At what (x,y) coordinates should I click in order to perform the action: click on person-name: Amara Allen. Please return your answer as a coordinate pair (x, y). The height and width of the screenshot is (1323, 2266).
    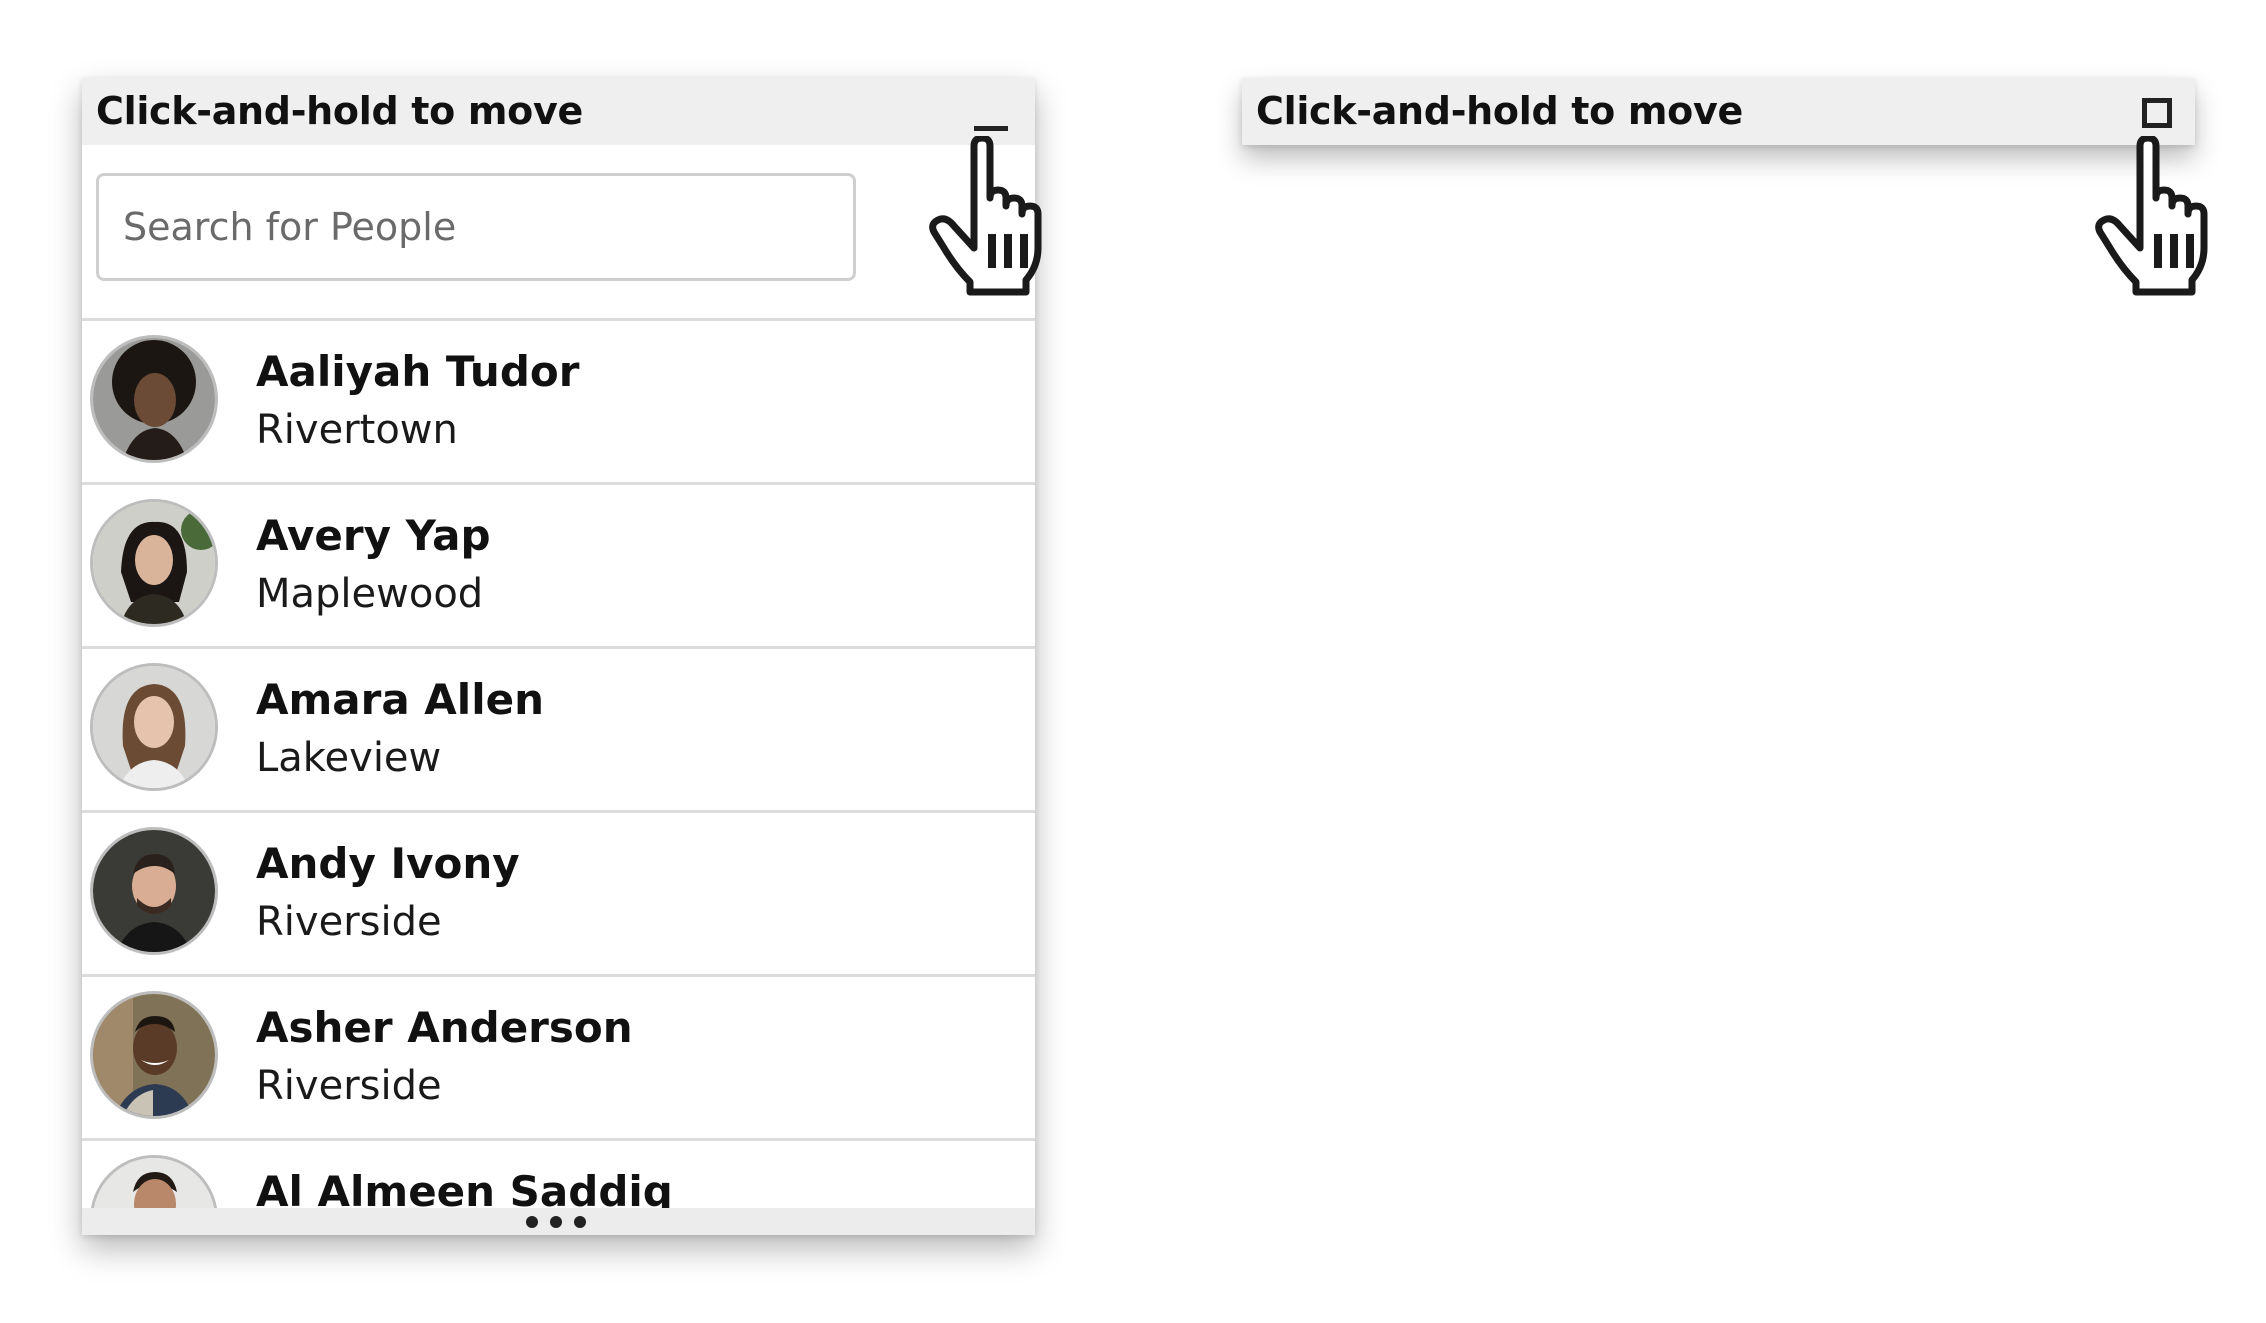
    Looking at the image, I should click on (400, 699).